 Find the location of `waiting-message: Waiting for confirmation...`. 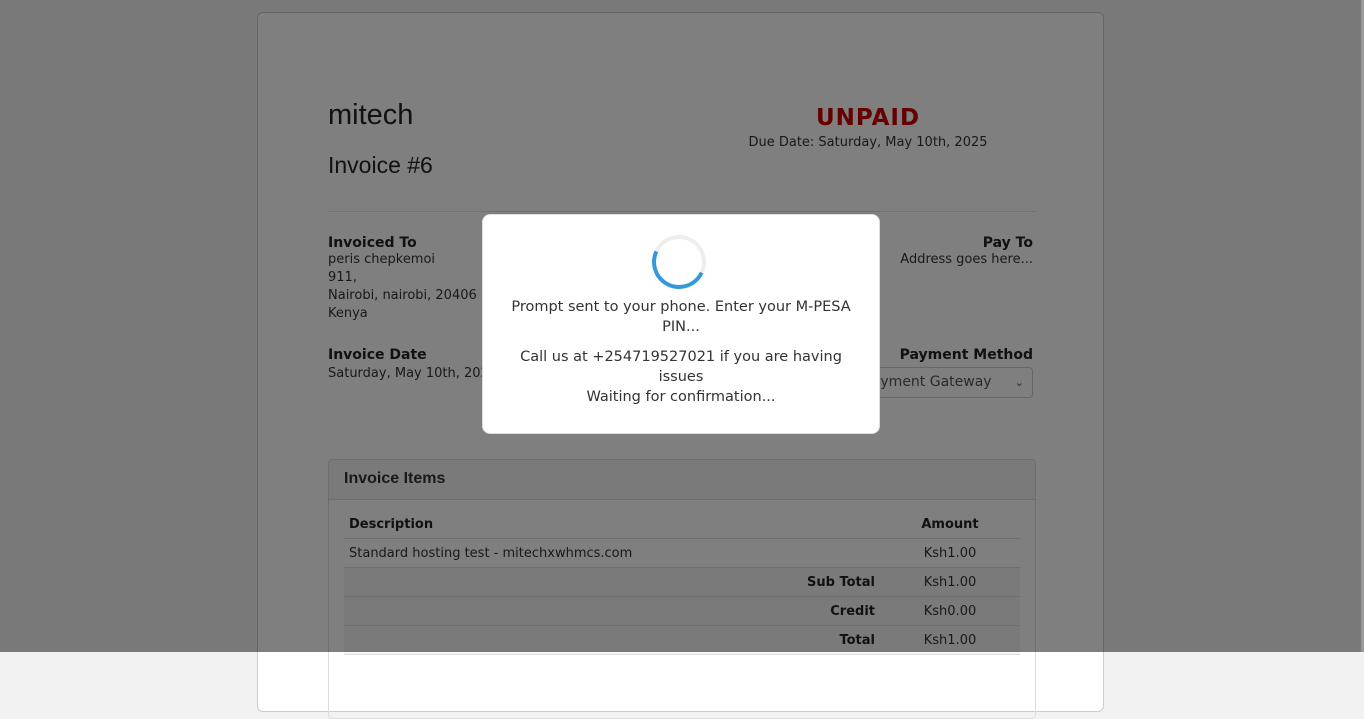

waiting-message: Waiting for confirmation... is located at coordinates (681, 397).